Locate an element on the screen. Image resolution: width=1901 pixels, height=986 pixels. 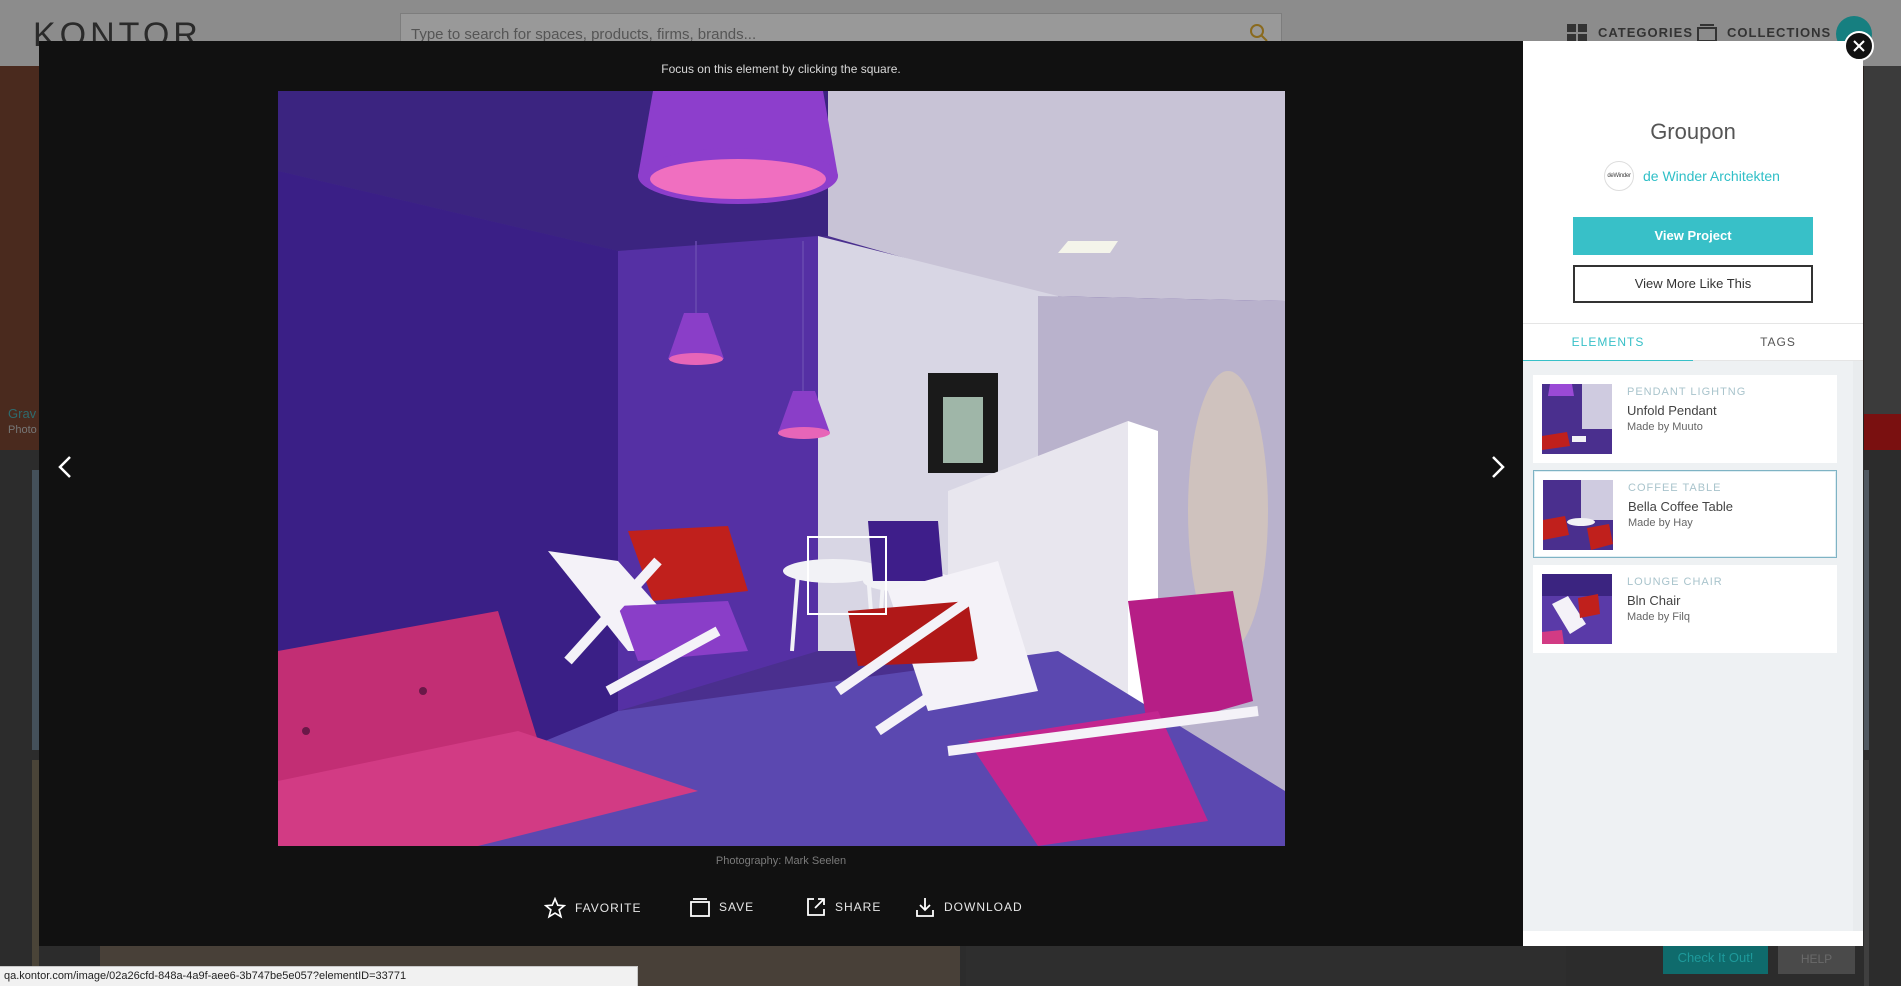
element-card-lounge-chair: LOUNGE CHAIR Bln Chair Made by Filq is located at coordinates (1685, 609).